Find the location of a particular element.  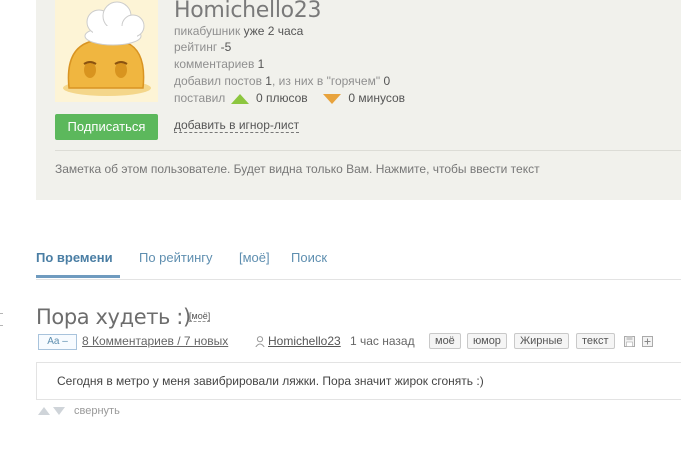

stat-rating: рейтинг -5 is located at coordinates (202, 47).